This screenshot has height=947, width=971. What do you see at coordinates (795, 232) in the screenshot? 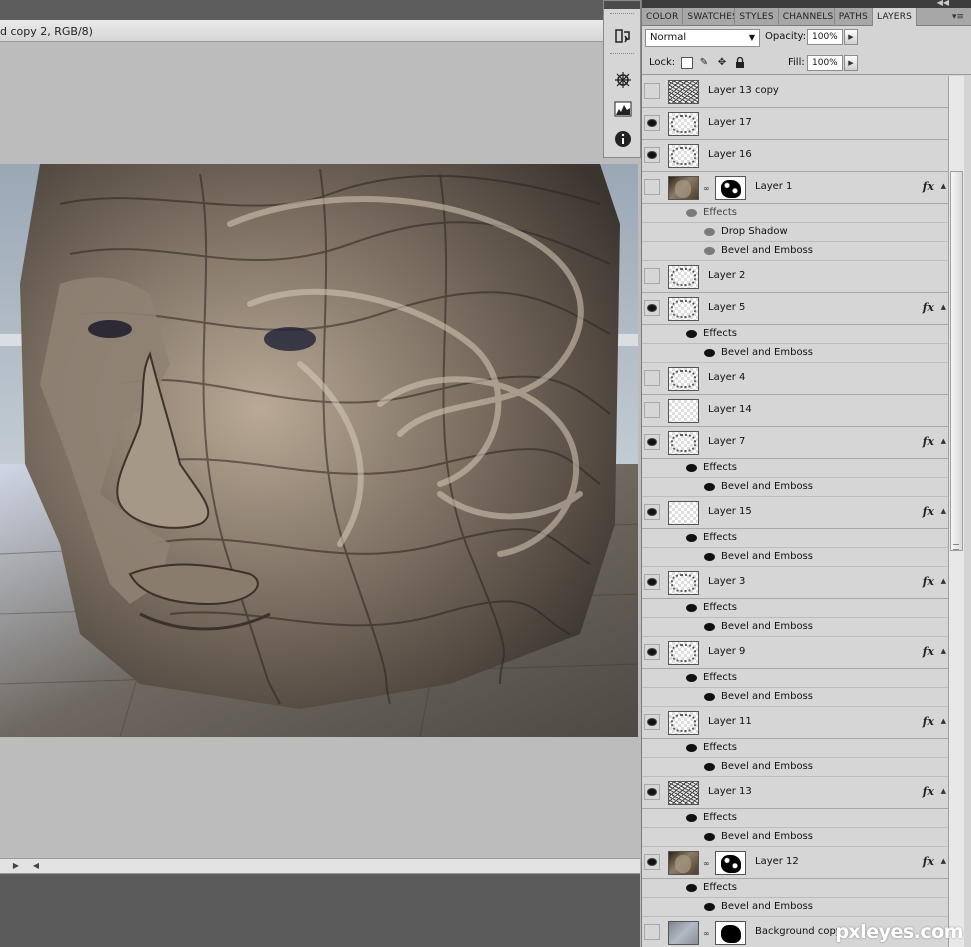
I see `effect-item-row: Drop Shadow` at bounding box center [795, 232].